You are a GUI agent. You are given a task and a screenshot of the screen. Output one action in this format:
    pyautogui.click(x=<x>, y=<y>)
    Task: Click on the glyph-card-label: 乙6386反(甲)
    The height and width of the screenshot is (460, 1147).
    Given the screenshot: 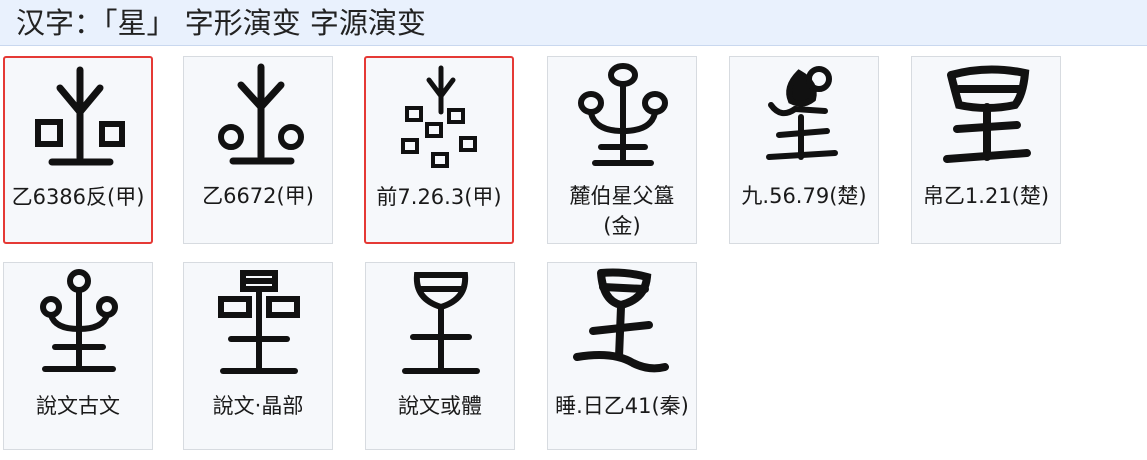 What is the action you would take?
    pyautogui.click(x=78, y=197)
    